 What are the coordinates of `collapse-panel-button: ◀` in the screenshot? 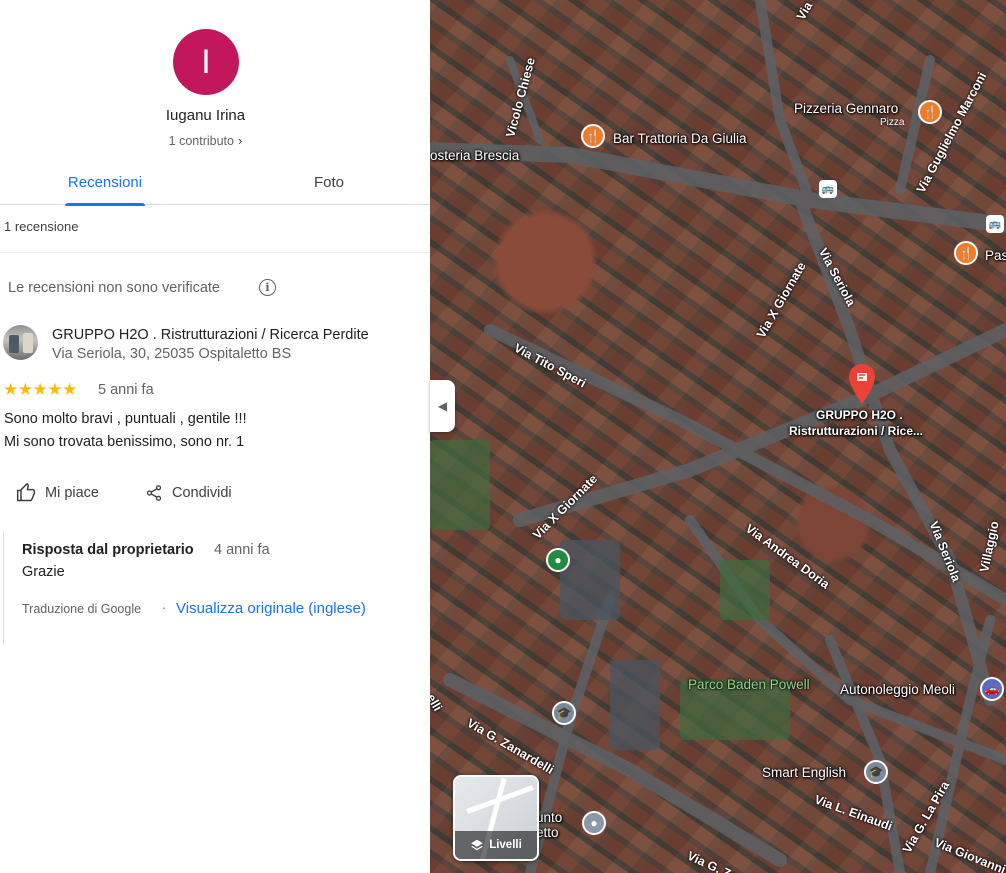 It's located at (442, 406).